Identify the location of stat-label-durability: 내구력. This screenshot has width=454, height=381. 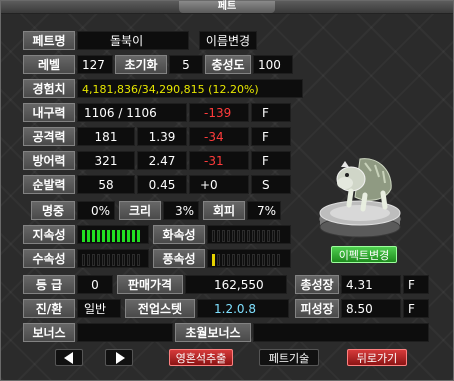
(49, 112).